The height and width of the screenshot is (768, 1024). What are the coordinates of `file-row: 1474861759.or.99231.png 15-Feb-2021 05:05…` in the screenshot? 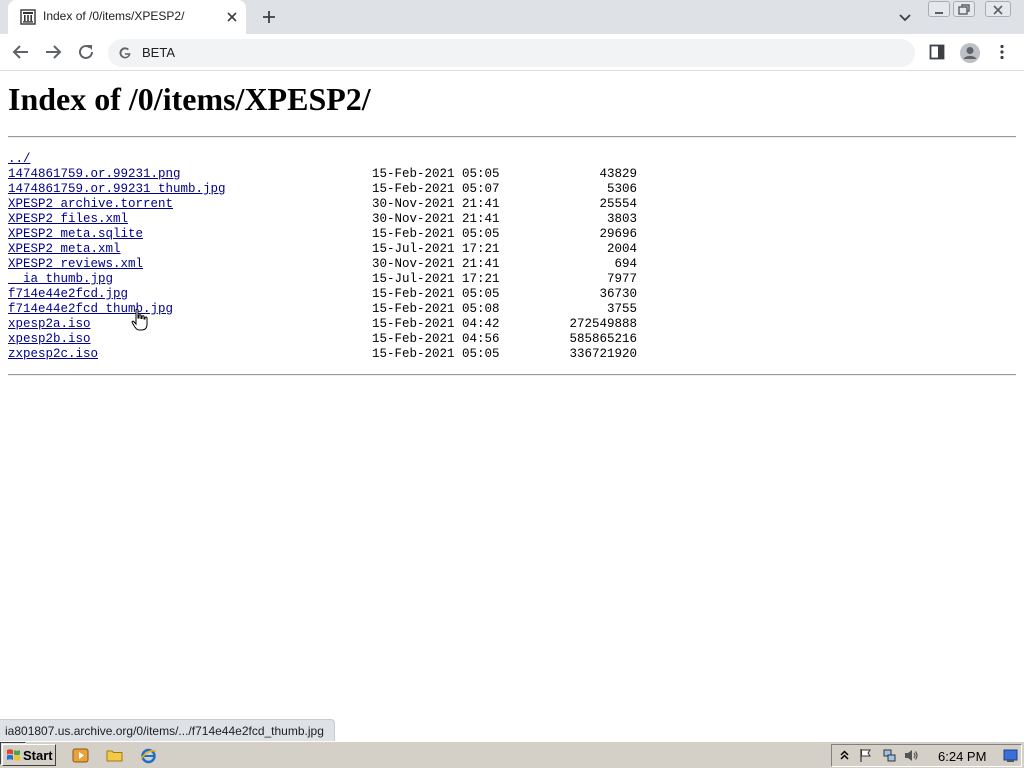 It's located at (358, 174).